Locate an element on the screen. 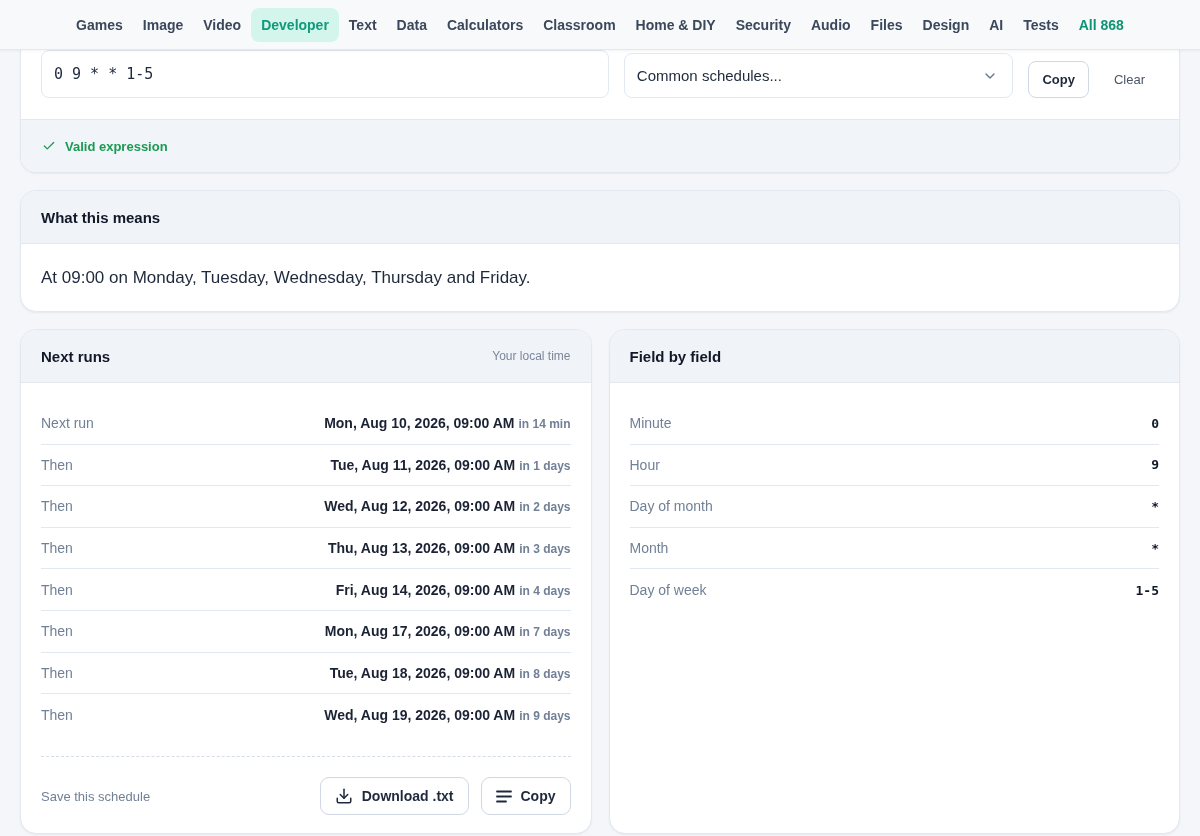 The width and height of the screenshot is (1200, 836). relative-time: in 14 min is located at coordinates (544, 424).